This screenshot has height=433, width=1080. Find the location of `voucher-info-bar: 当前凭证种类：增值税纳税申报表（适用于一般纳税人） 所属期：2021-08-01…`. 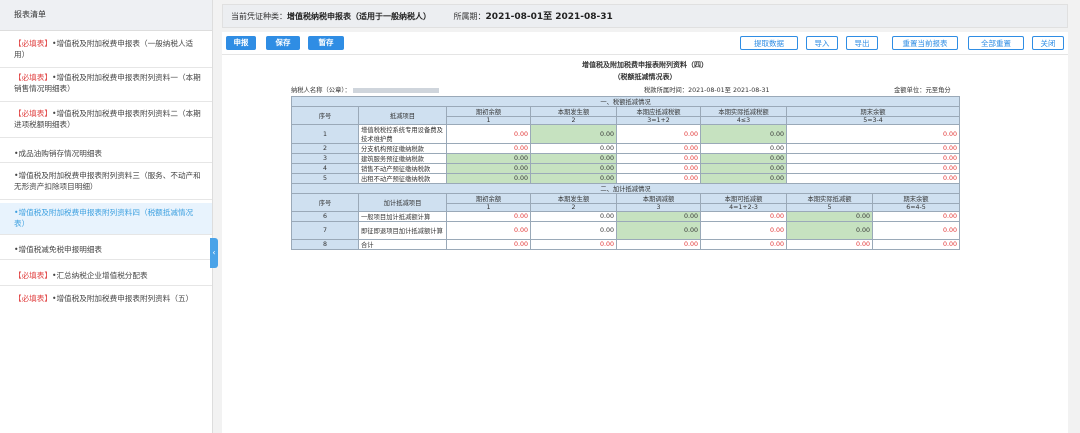

voucher-info-bar: 当前凭证种类：增值税纳税申报表（适用于一般纳税人） 所属期：2021-08-01… is located at coordinates (645, 16).